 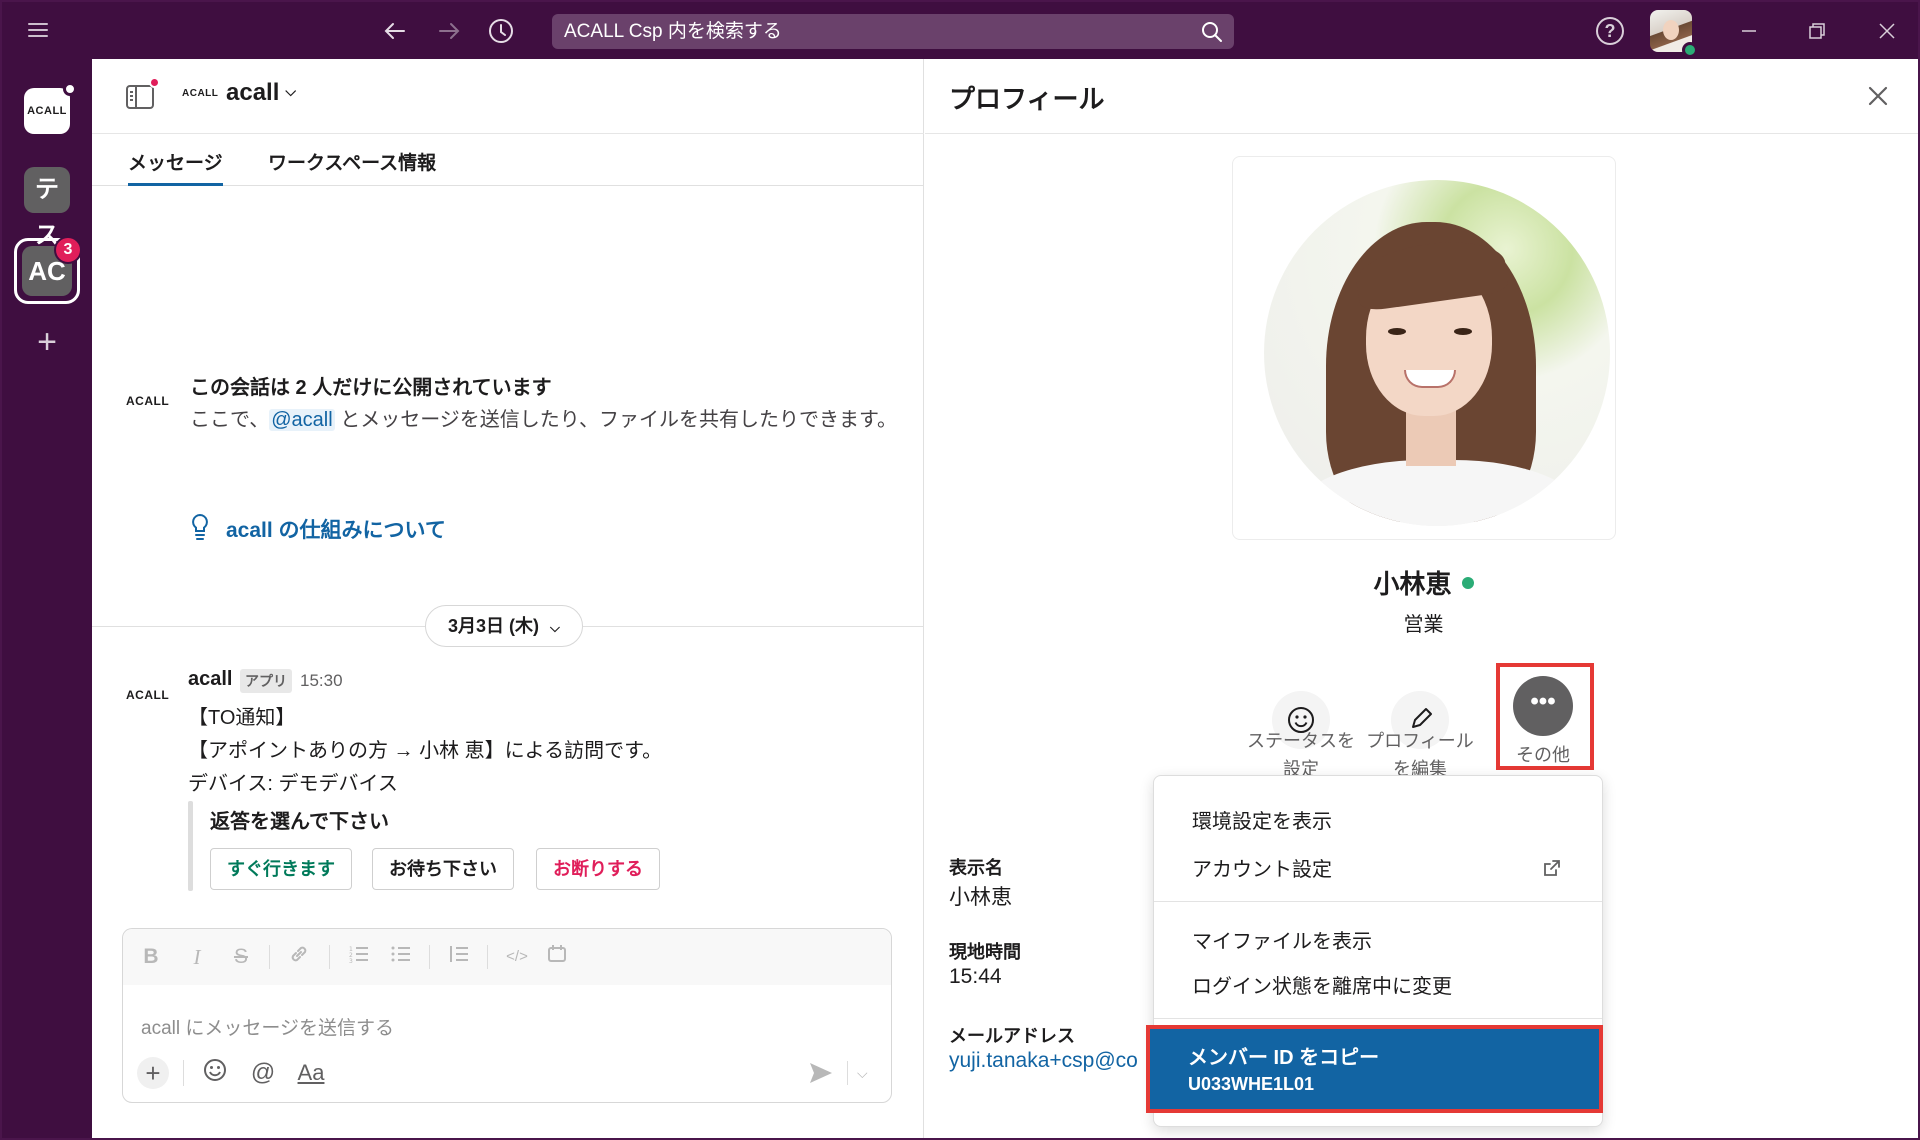 I want to click on emoji-icon, so click(x=215, y=1073).